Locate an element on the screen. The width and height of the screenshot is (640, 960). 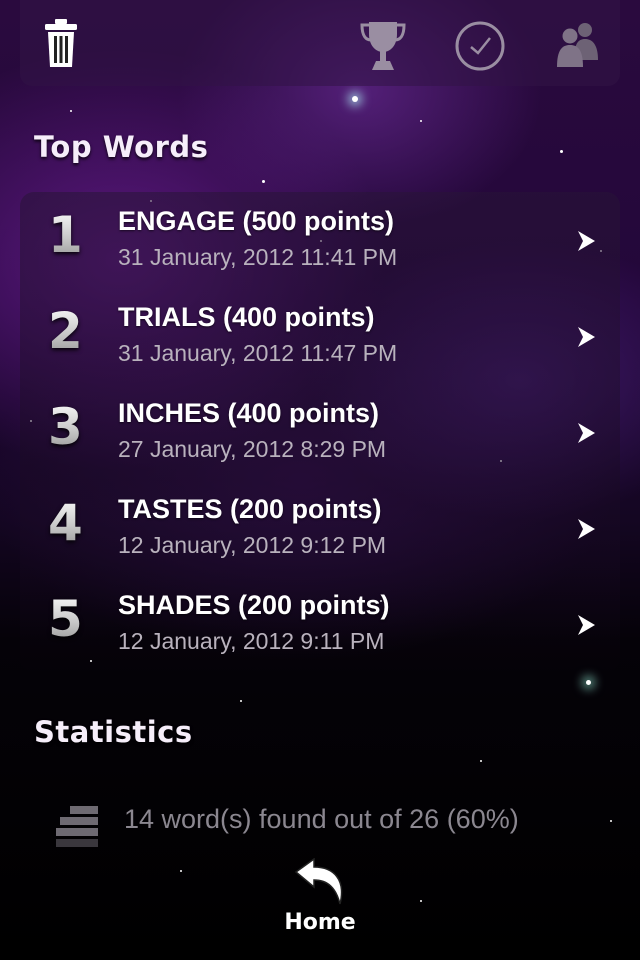
rank-number: 3 is located at coordinates (65, 427).